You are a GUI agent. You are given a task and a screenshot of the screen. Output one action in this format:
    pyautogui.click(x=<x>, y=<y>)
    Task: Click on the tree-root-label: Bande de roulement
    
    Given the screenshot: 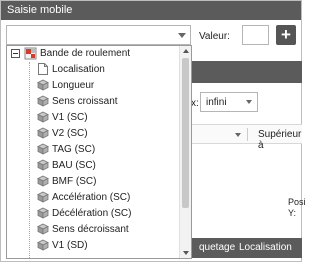 What is the action you would take?
    pyautogui.click(x=85, y=53)
    